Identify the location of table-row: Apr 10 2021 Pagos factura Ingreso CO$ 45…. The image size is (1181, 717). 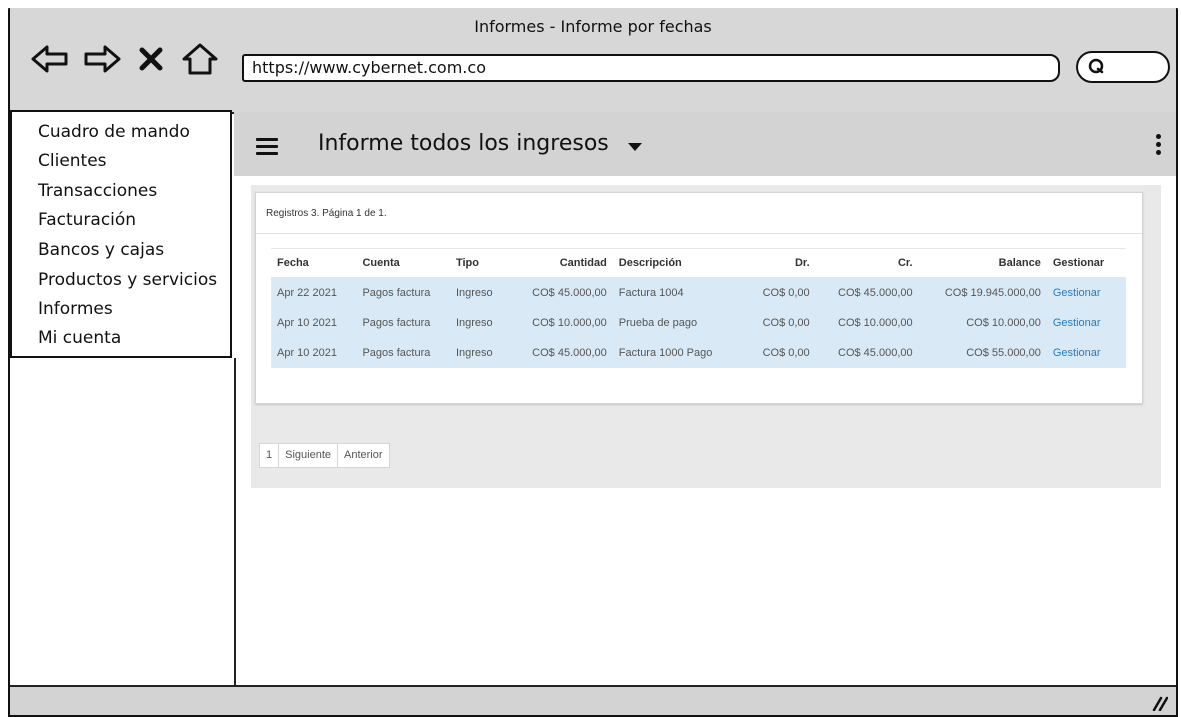
(698, 353).